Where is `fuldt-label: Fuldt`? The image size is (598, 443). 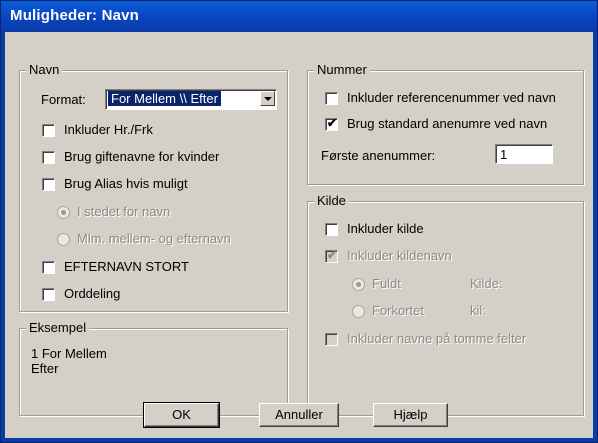 fuldt-label: Fuldt is located at coordinates (386, 283).